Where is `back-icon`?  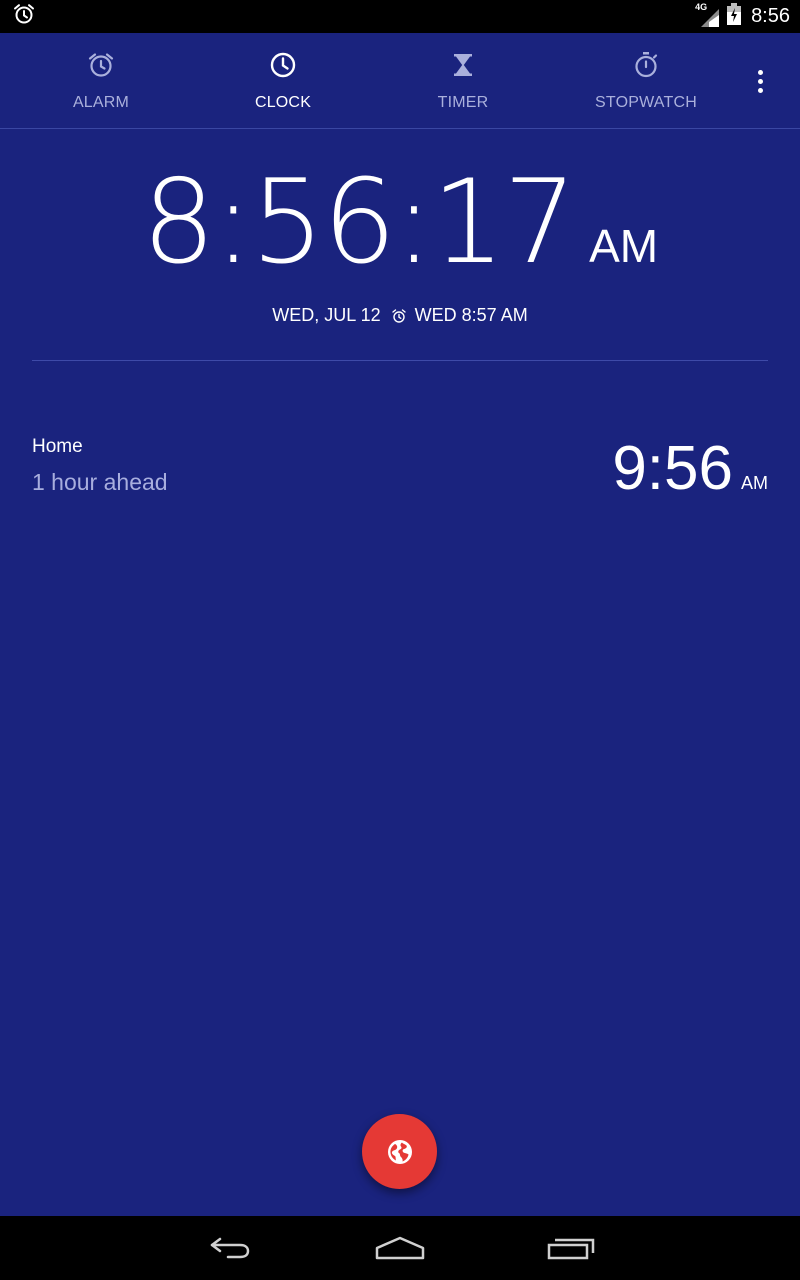 back-icon is located at coordinates (230, 1248).